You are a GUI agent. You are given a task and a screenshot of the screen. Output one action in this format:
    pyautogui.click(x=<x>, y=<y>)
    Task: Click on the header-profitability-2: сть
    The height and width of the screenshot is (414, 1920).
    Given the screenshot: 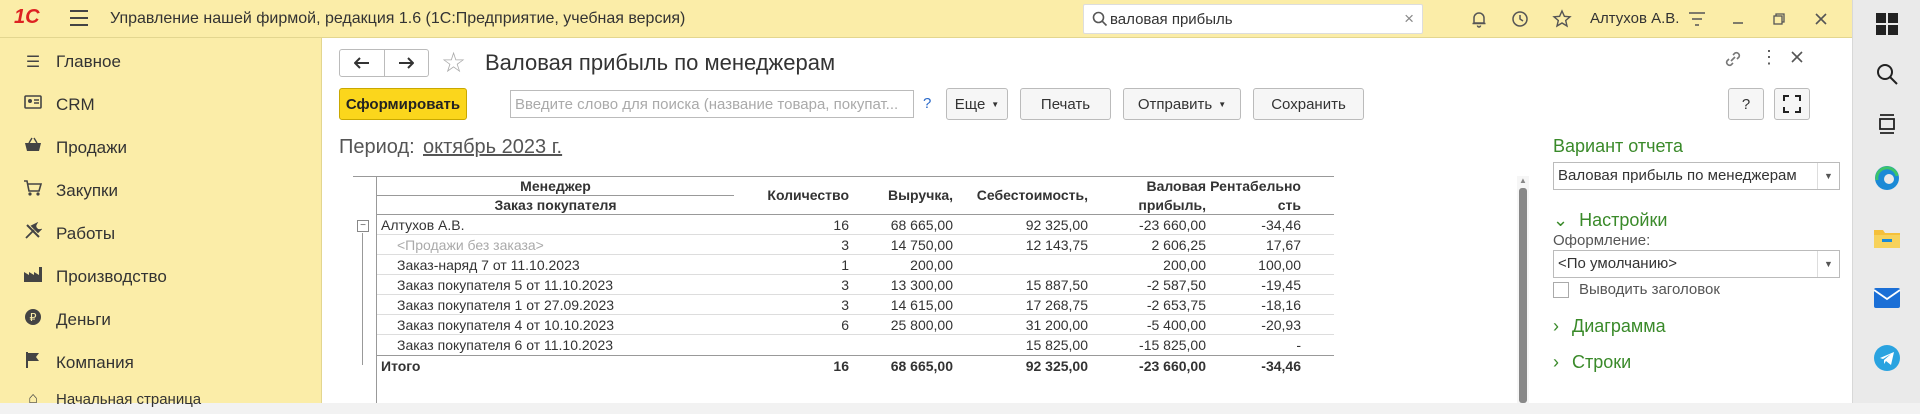 What is the action you would take?
    pyautogui.click(x=1289, y=205)
    